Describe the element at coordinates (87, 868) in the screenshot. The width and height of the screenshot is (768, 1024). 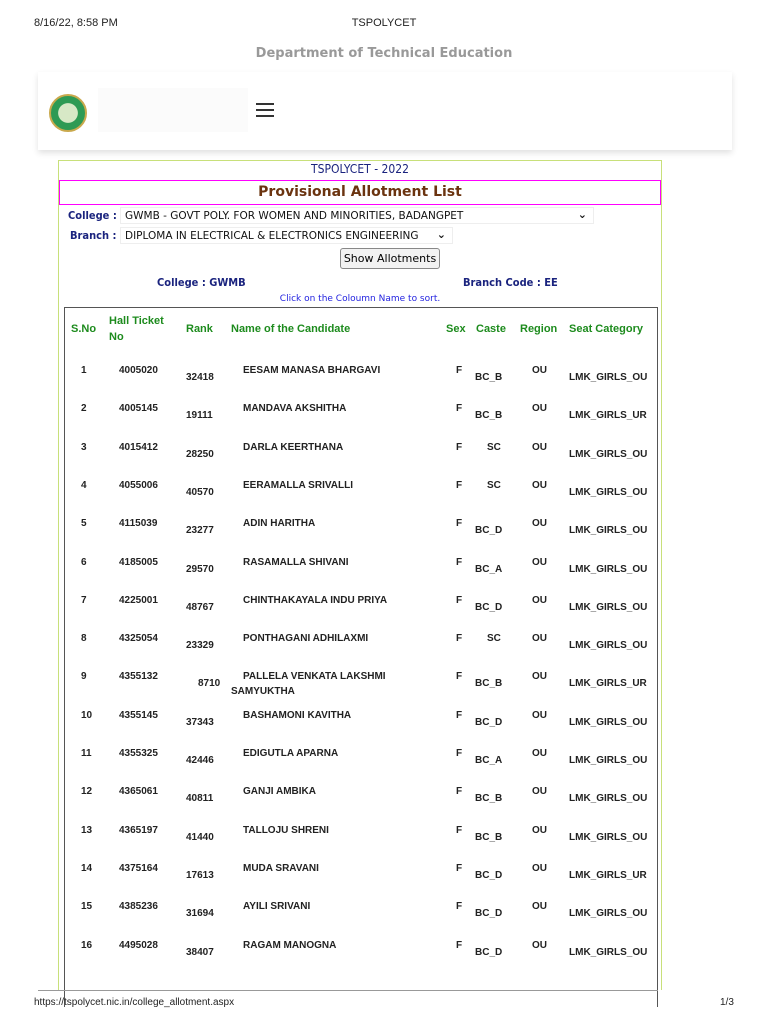
I see `cell-sno: 14` at that location.